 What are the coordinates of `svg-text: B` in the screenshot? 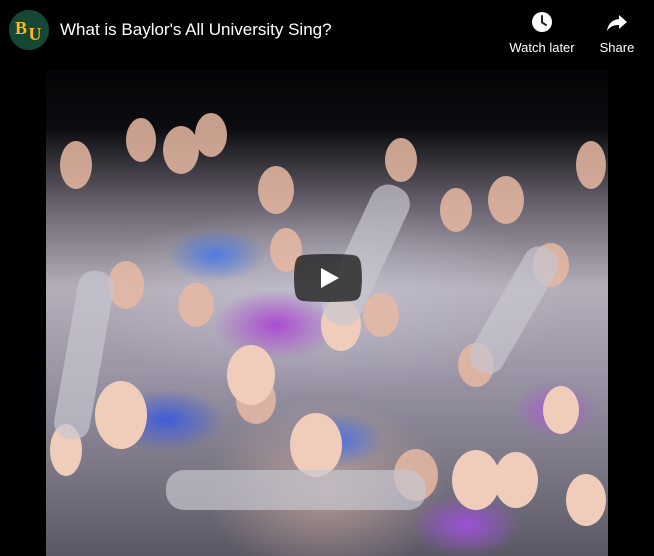 It's located at (21, 28).